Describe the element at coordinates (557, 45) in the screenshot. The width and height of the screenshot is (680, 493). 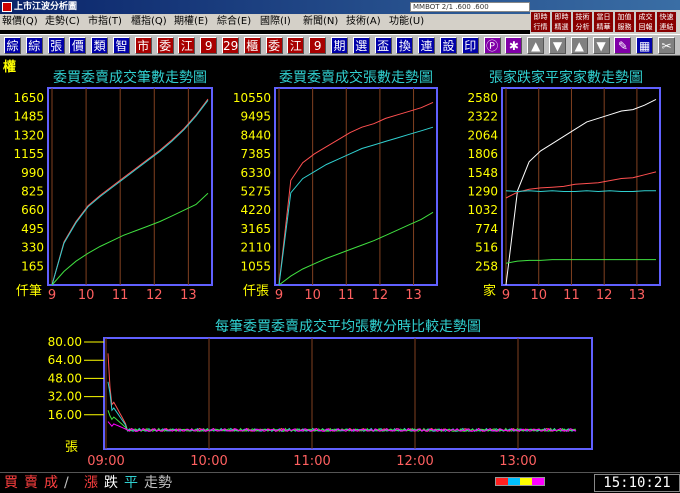
I see `toolbar-button-25: ▼` at that location.